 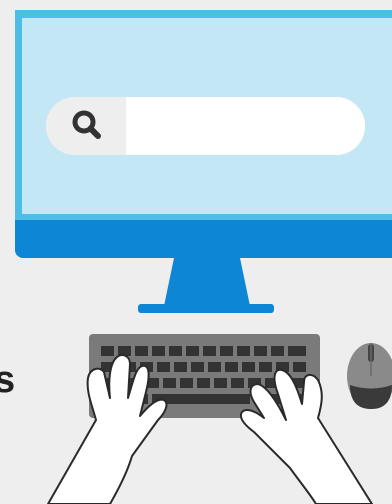 What do you see at coordinates (8, 380) in the screenshot?
I see `side-text-fragment: s` at bounding box center [8, 380].